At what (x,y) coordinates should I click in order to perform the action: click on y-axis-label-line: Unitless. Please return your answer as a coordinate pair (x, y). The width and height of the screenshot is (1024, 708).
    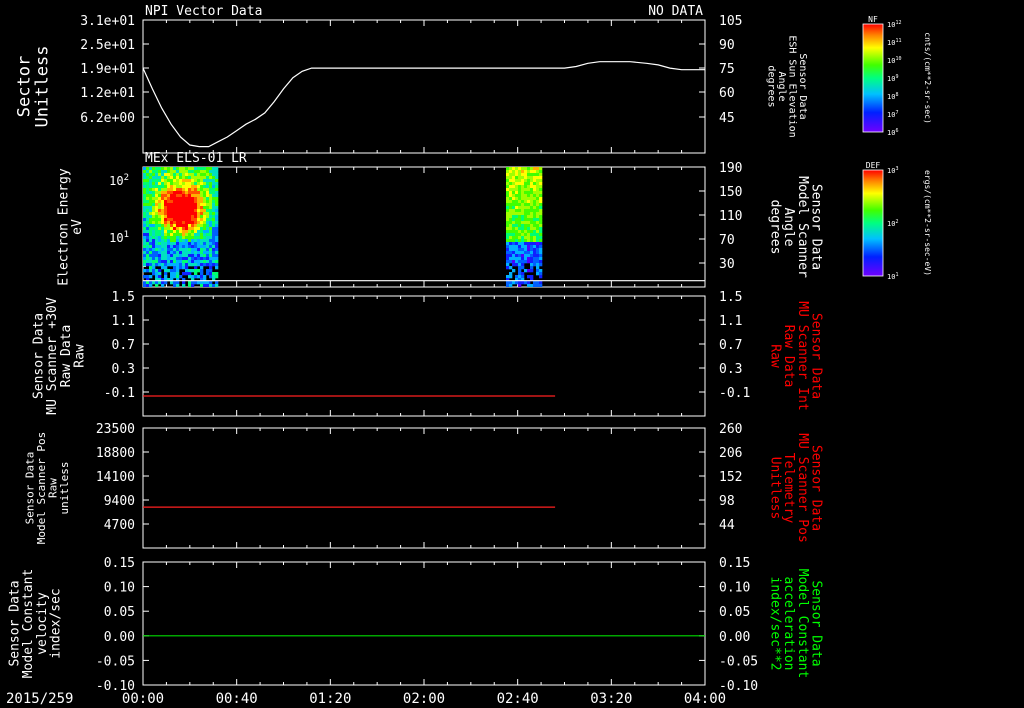
    Looking at the image, I should click on (42, 87).